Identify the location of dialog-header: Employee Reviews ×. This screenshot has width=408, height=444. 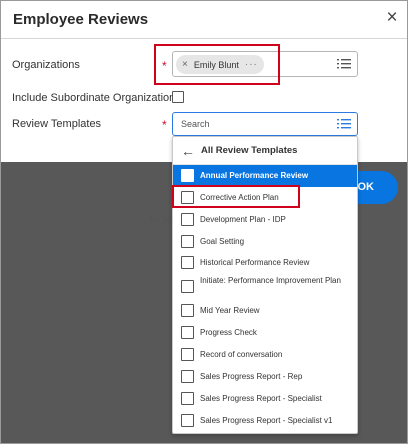
(204, 20).